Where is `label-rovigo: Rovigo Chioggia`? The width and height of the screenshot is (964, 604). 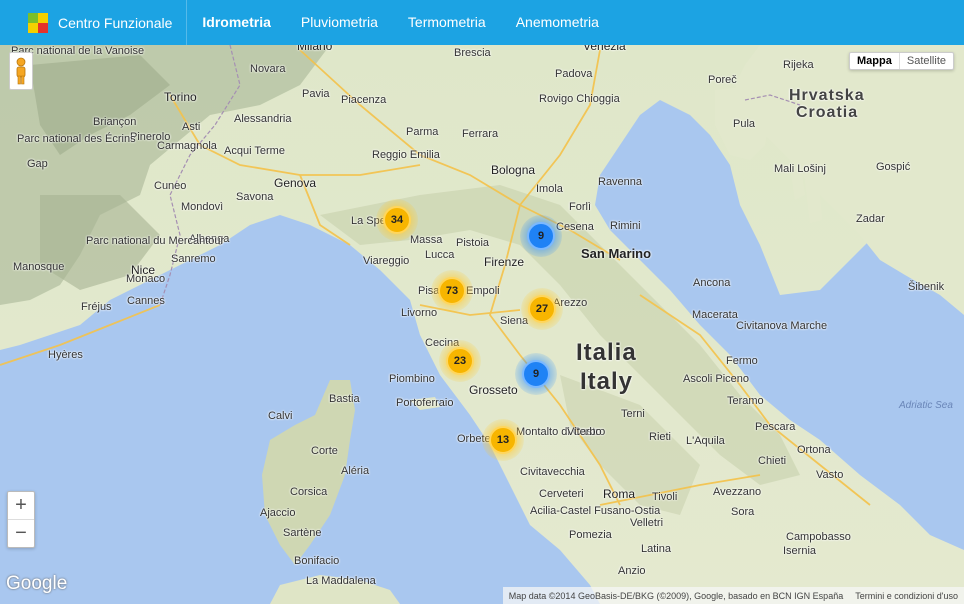 label-rovigo: Rovigo Chioggia is located at coordinates (579, 99).